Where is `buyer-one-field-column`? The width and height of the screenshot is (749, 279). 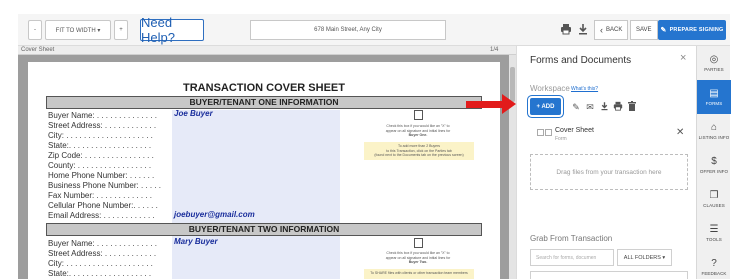 buyer-one-field-column is located at coordinates (256, 175).